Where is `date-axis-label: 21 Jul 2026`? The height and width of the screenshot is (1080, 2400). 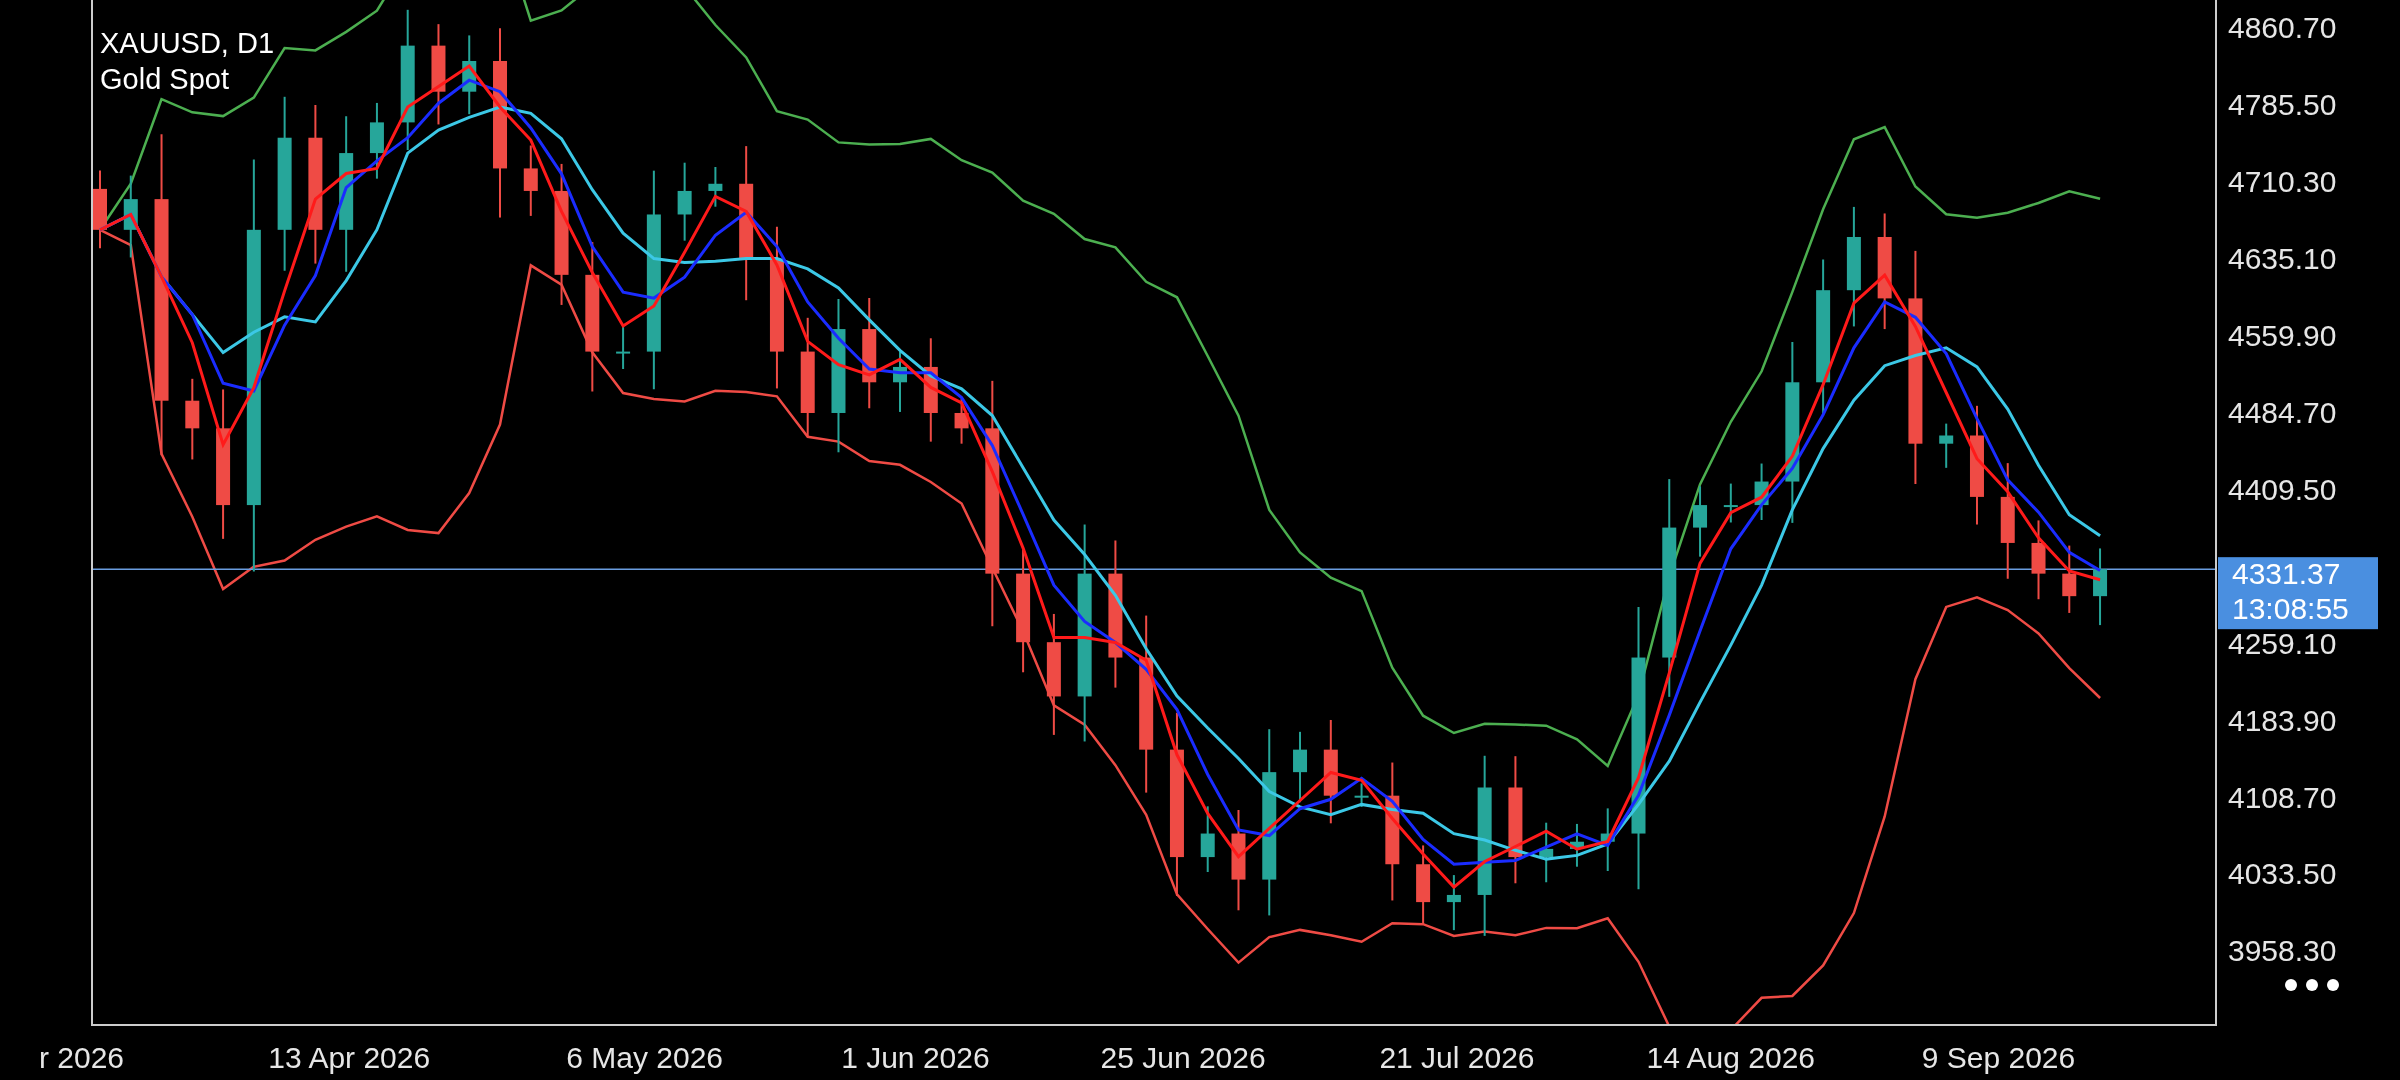
date-axis-label: 21 Jul 2026 is located at coordinates (1457, 1057).